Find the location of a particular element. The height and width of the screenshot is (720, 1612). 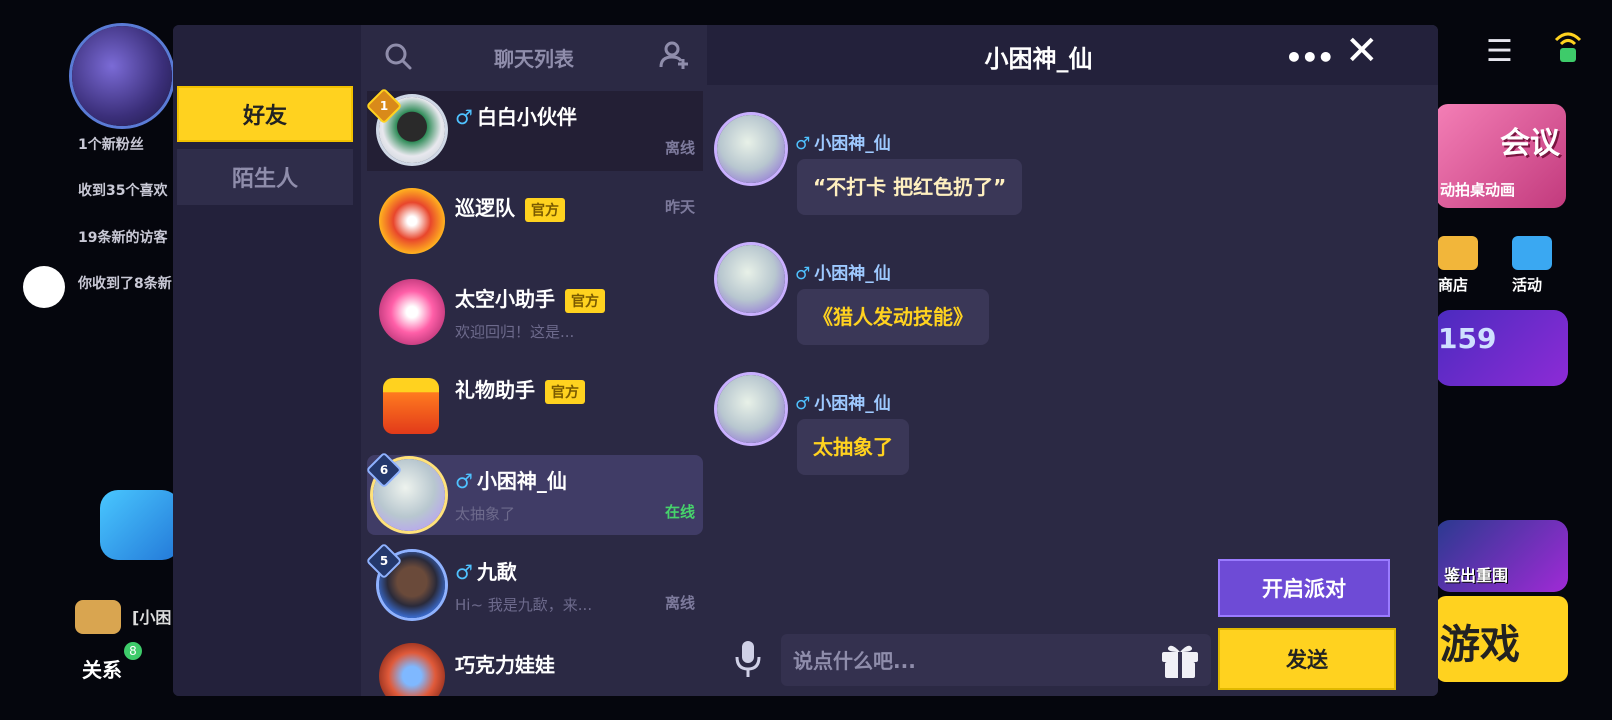

activity-button: 活动 is located at coordinates (1532, 265).